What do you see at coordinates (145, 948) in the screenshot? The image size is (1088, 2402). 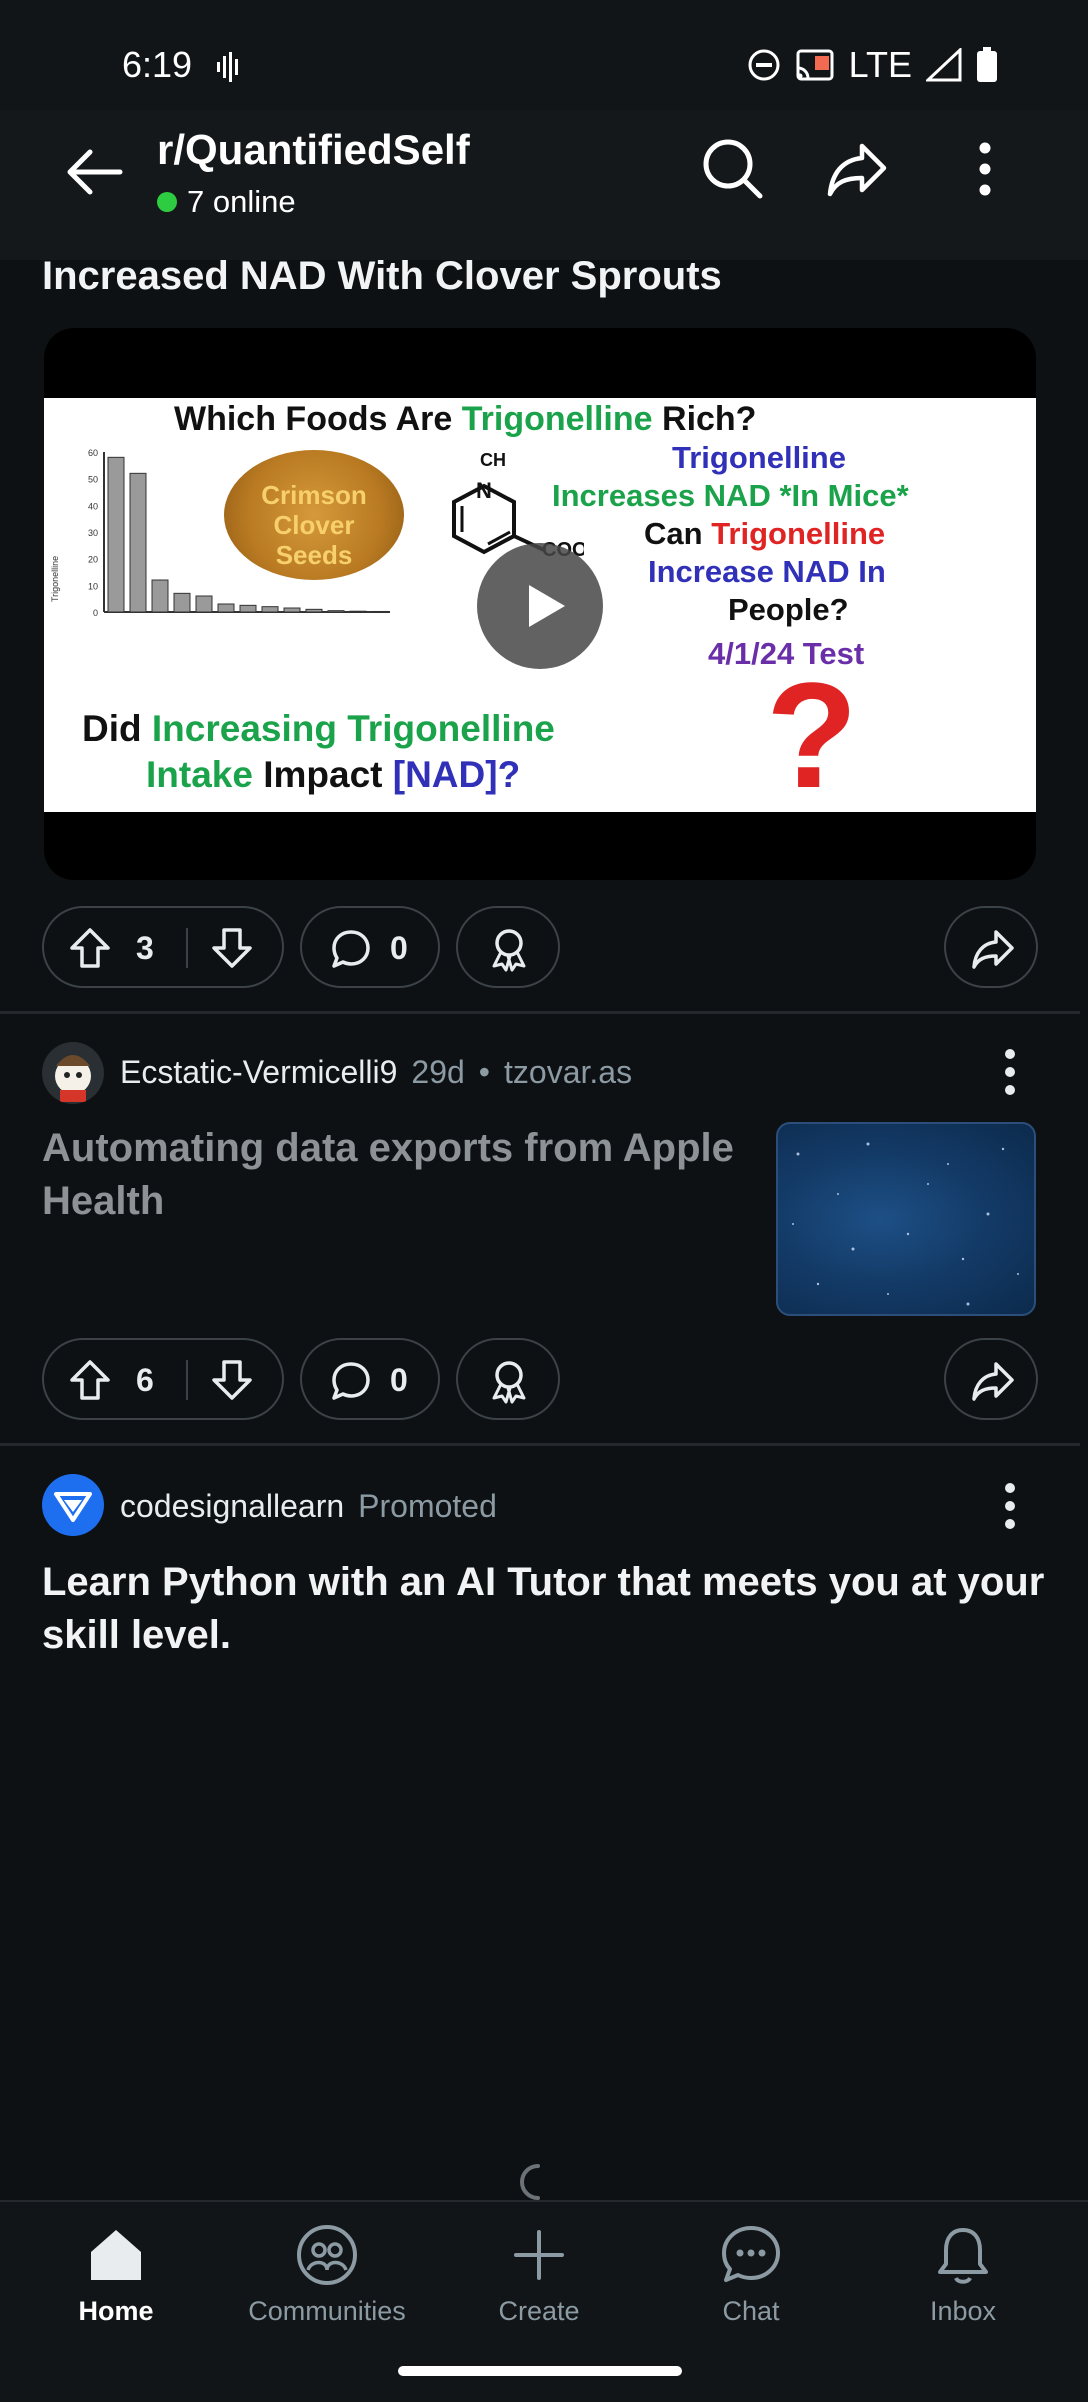 I see `upvote-count: 3` at bounding box center [145, 948].